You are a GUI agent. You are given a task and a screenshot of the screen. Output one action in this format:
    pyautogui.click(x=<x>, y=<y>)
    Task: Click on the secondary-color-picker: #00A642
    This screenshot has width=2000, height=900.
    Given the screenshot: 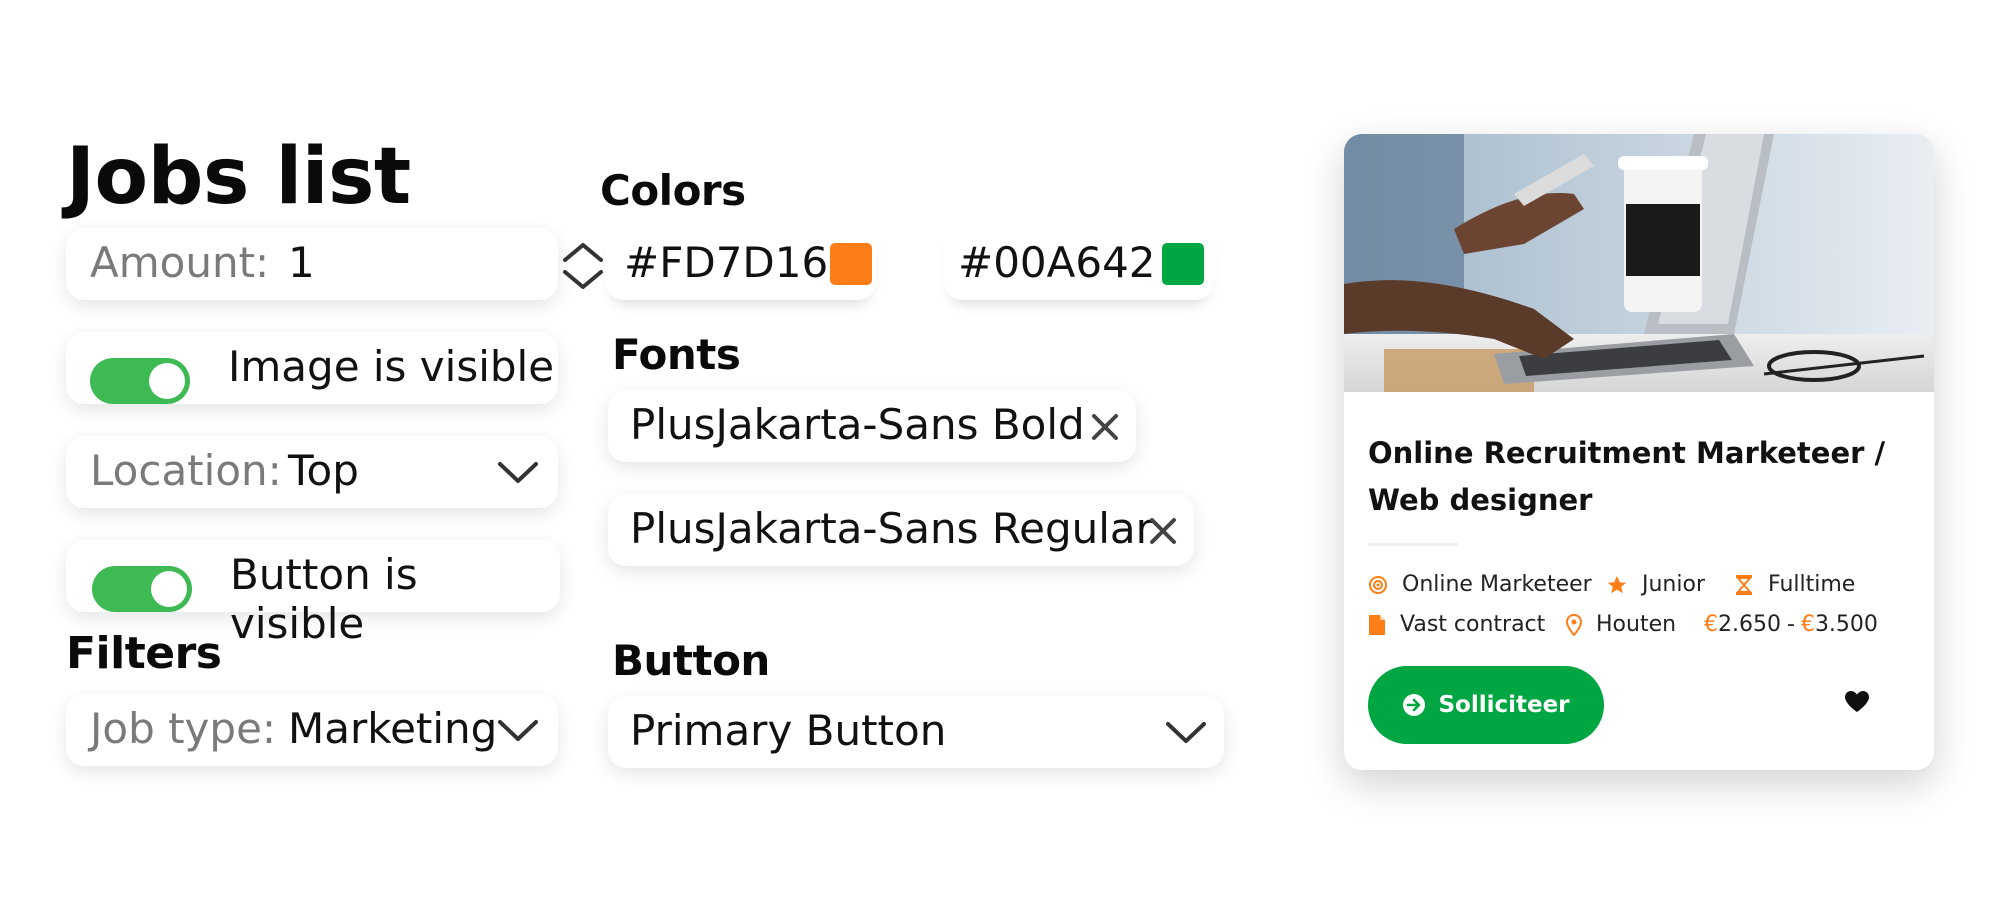 What is the action you would take?
    pyautogui.click(x=1079, y=264)
    